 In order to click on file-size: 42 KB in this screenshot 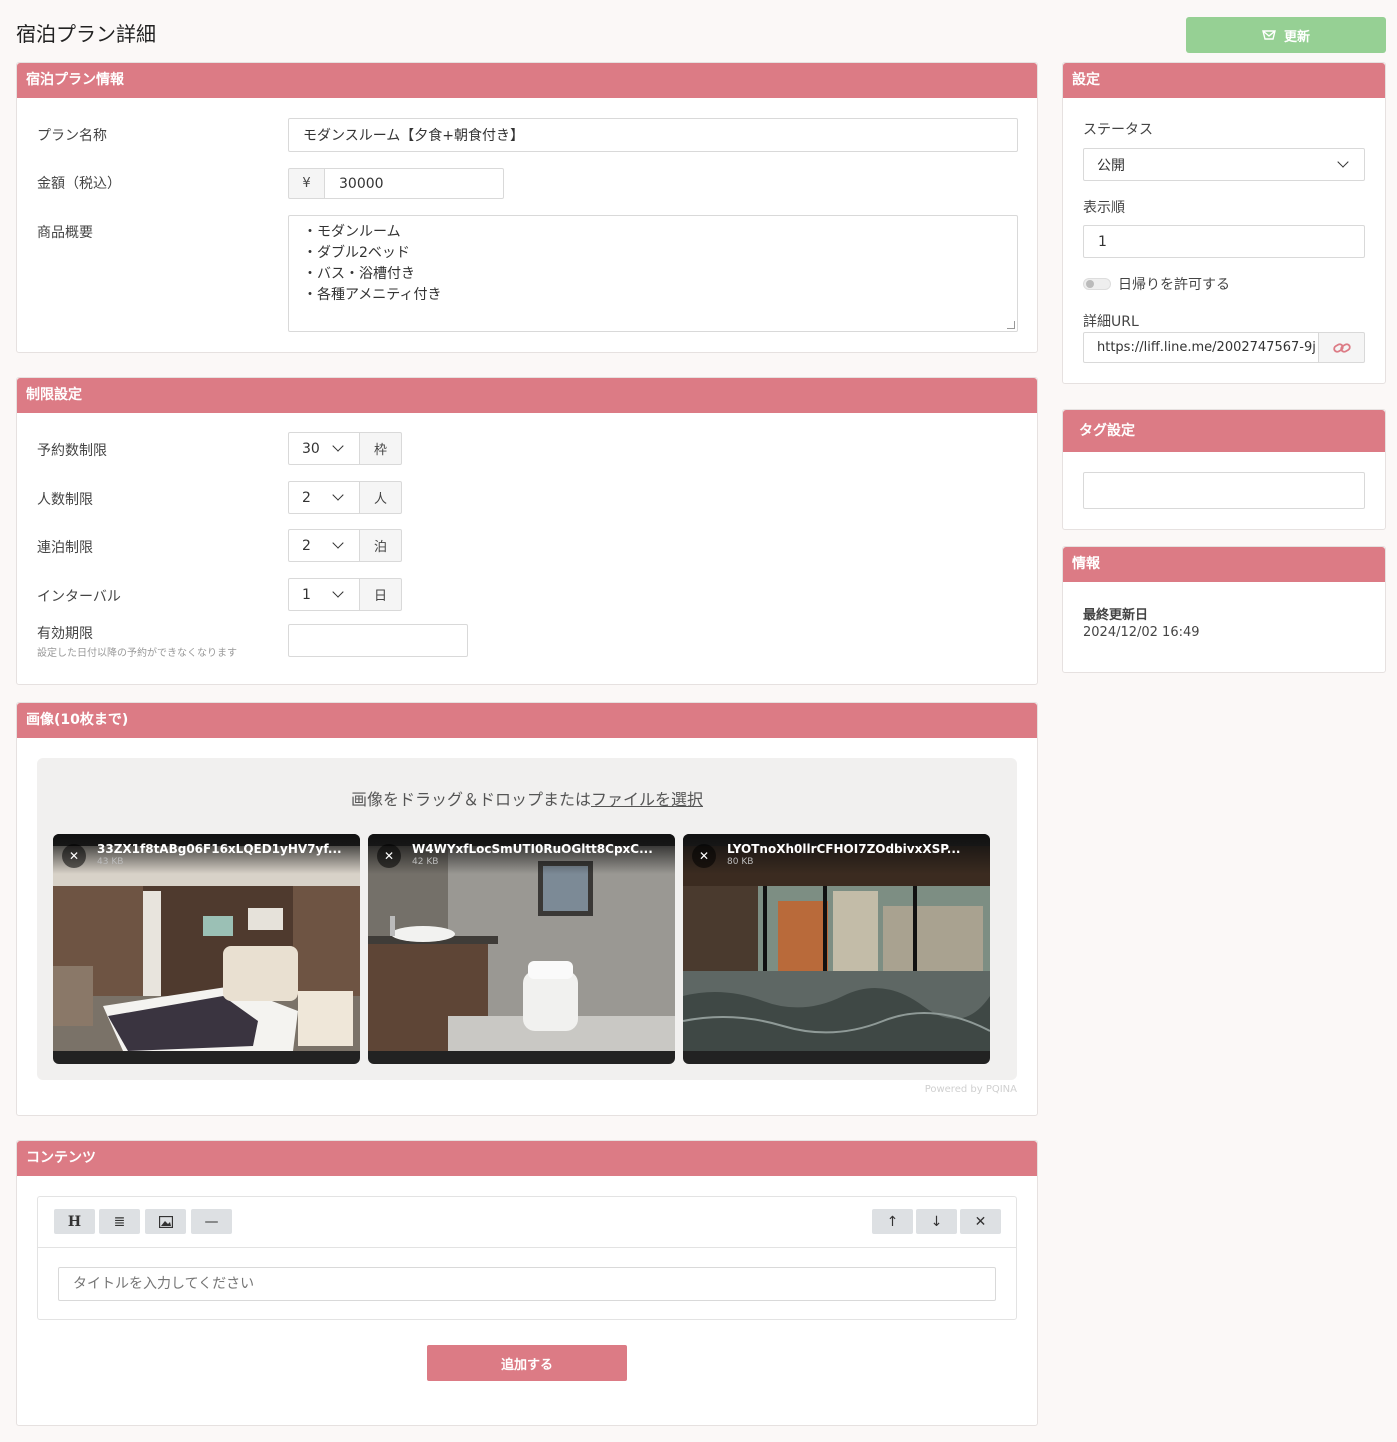, I will do `click(425, 862)`.